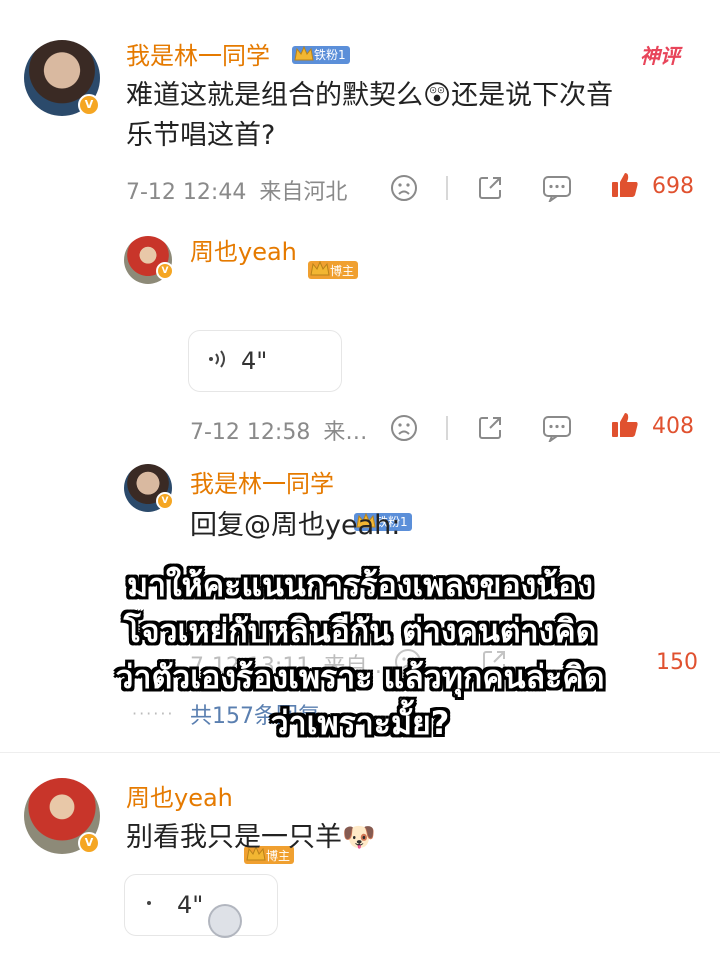 The height and width of the screenshot is (960, 720). I want to click on hot-comment-tag: 神评, so click(660, 56).